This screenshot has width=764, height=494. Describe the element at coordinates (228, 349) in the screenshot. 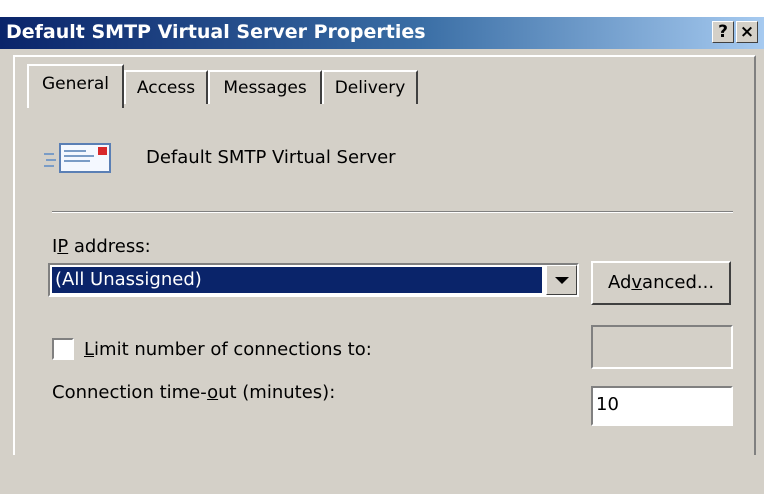

I see `limit-connections-label: Limit number of connections to:` at that location.